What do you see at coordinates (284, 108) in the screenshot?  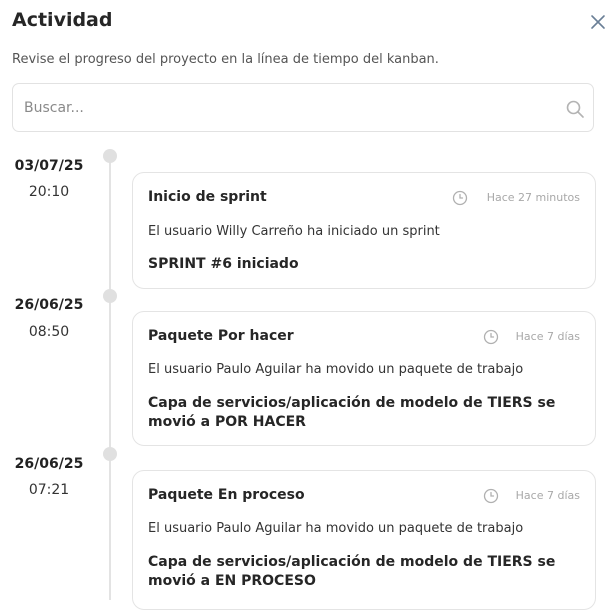 I see `search-input` at bounding box center [284, 108].